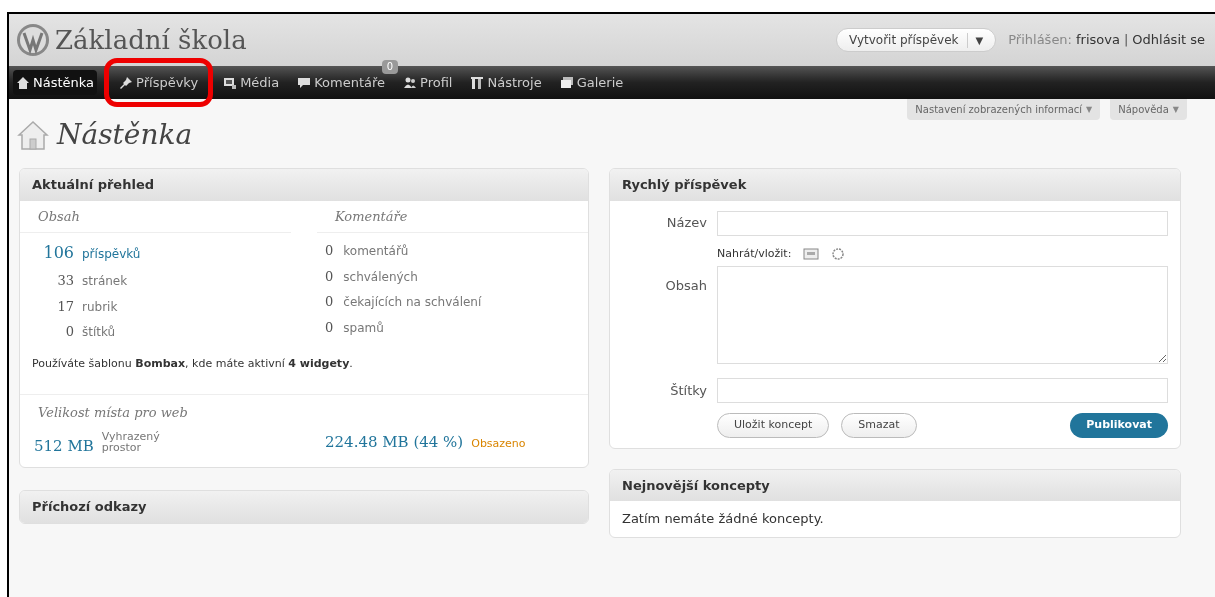 The width and height of the screenshot is (1215, 597). Describe the element at coordinates (376, 251) in the screenshot. I see `count-label-link: komentářů` at that location.